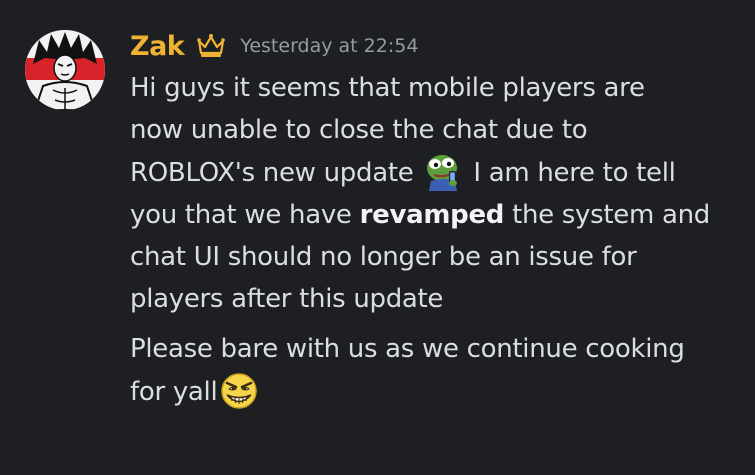  I want to click on username: Zak, so click(157, 46).